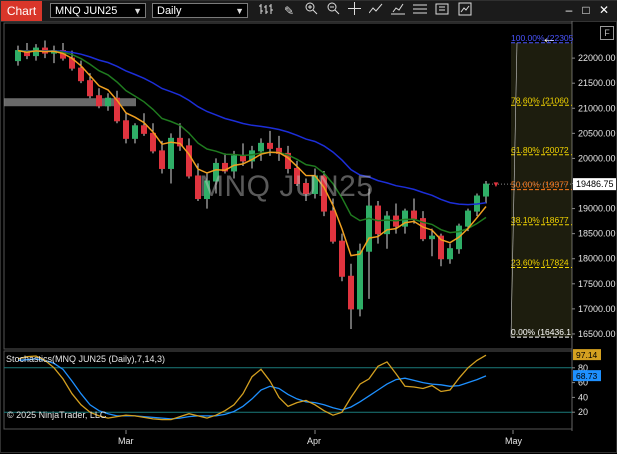 The width and height of the screenshot is (617, 454). I want to click on instrument-watermark: MNQ JUN25, so click(286, 186).